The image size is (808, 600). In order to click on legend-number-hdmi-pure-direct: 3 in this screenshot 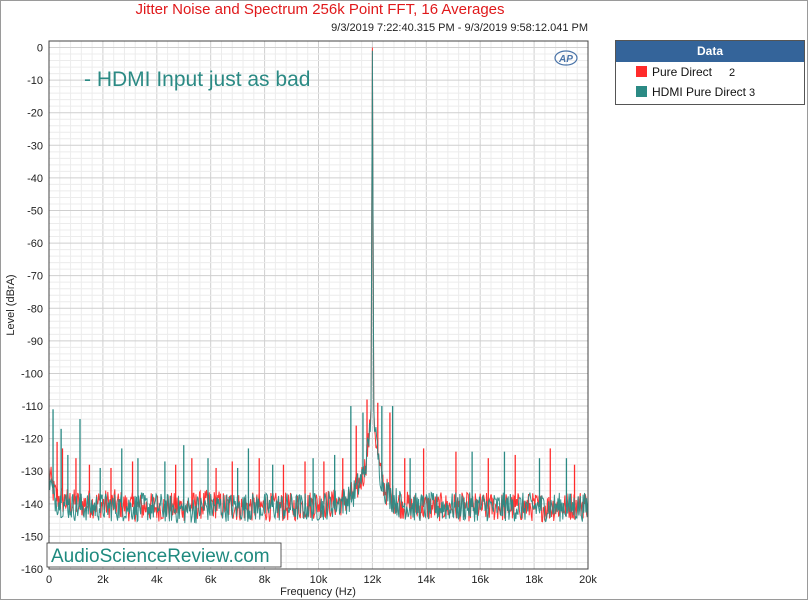, I will do `click(752, 93)`.